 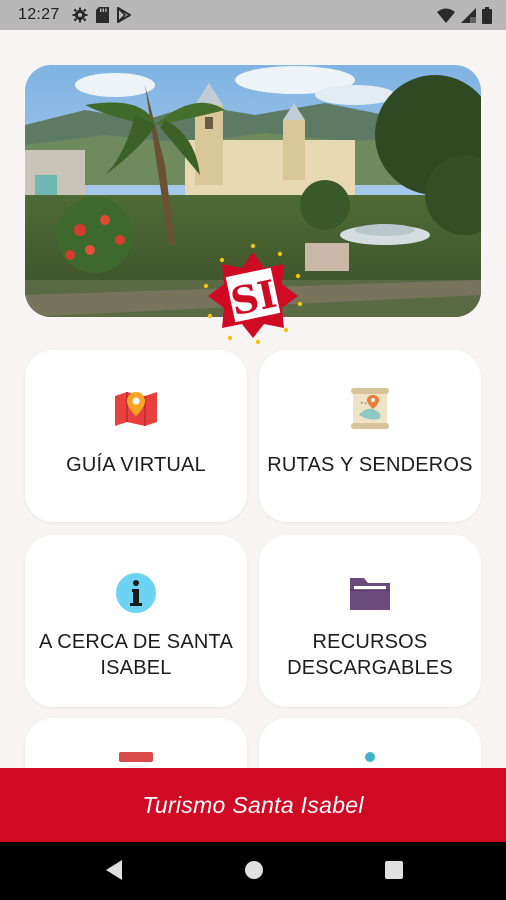 What do you see at coordinates (123, 15) in the screenshot?
I see `play-store-icon` at bounding box center [123, 15].